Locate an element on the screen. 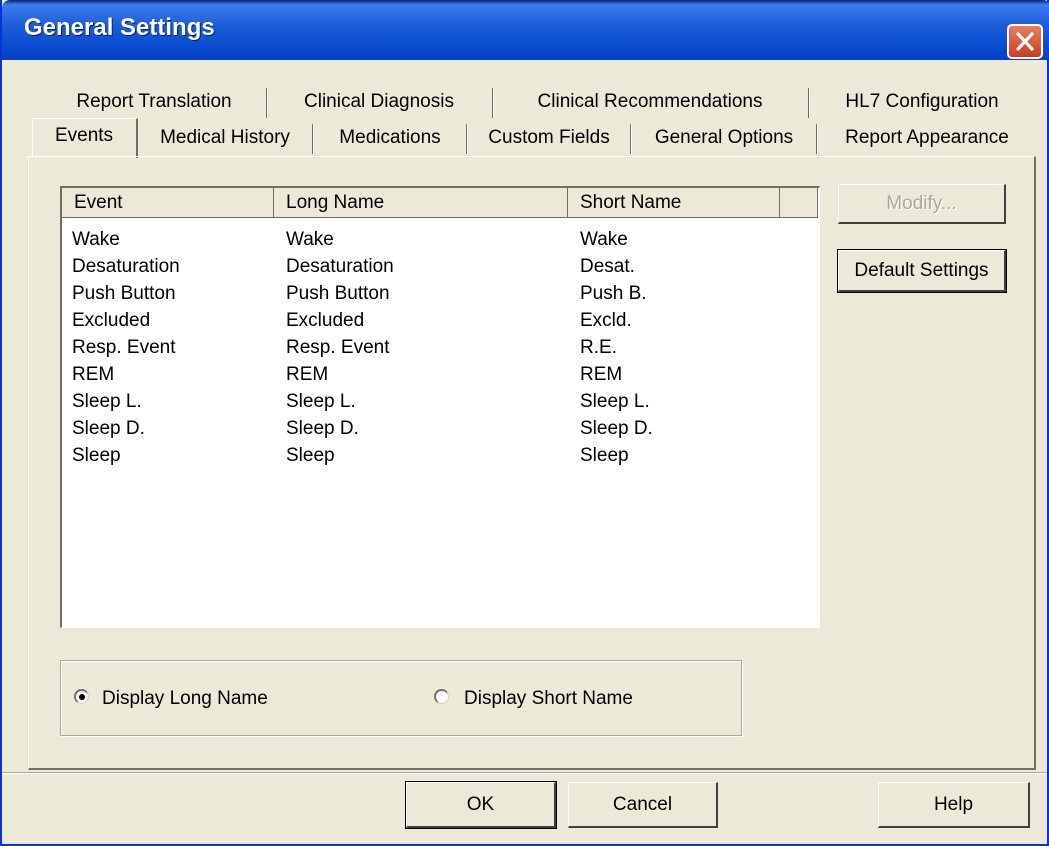  ok-button-label: OK is located at coordinates (480, 804).